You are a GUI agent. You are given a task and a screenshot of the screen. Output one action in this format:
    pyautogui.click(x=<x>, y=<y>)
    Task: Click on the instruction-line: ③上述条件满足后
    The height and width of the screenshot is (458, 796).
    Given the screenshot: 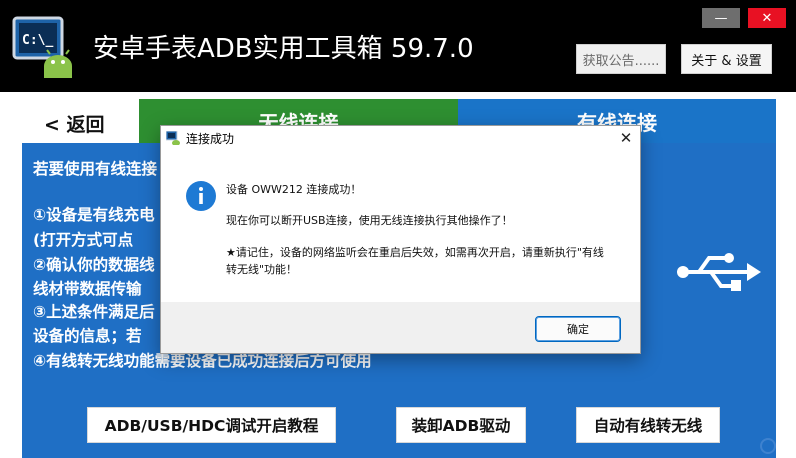 What is the action you would take?
    pyautogui.click(x=94, y=312)
    